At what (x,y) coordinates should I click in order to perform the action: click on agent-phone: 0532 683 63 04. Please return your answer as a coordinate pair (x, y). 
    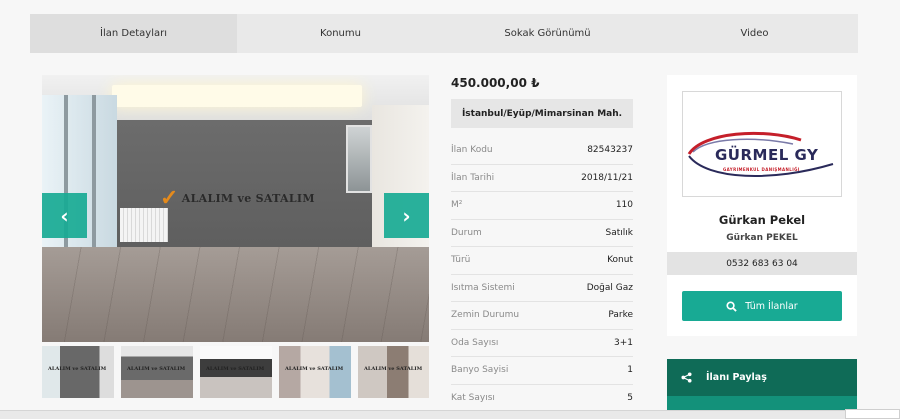
    Looking at the image, I should click on (762, 263).